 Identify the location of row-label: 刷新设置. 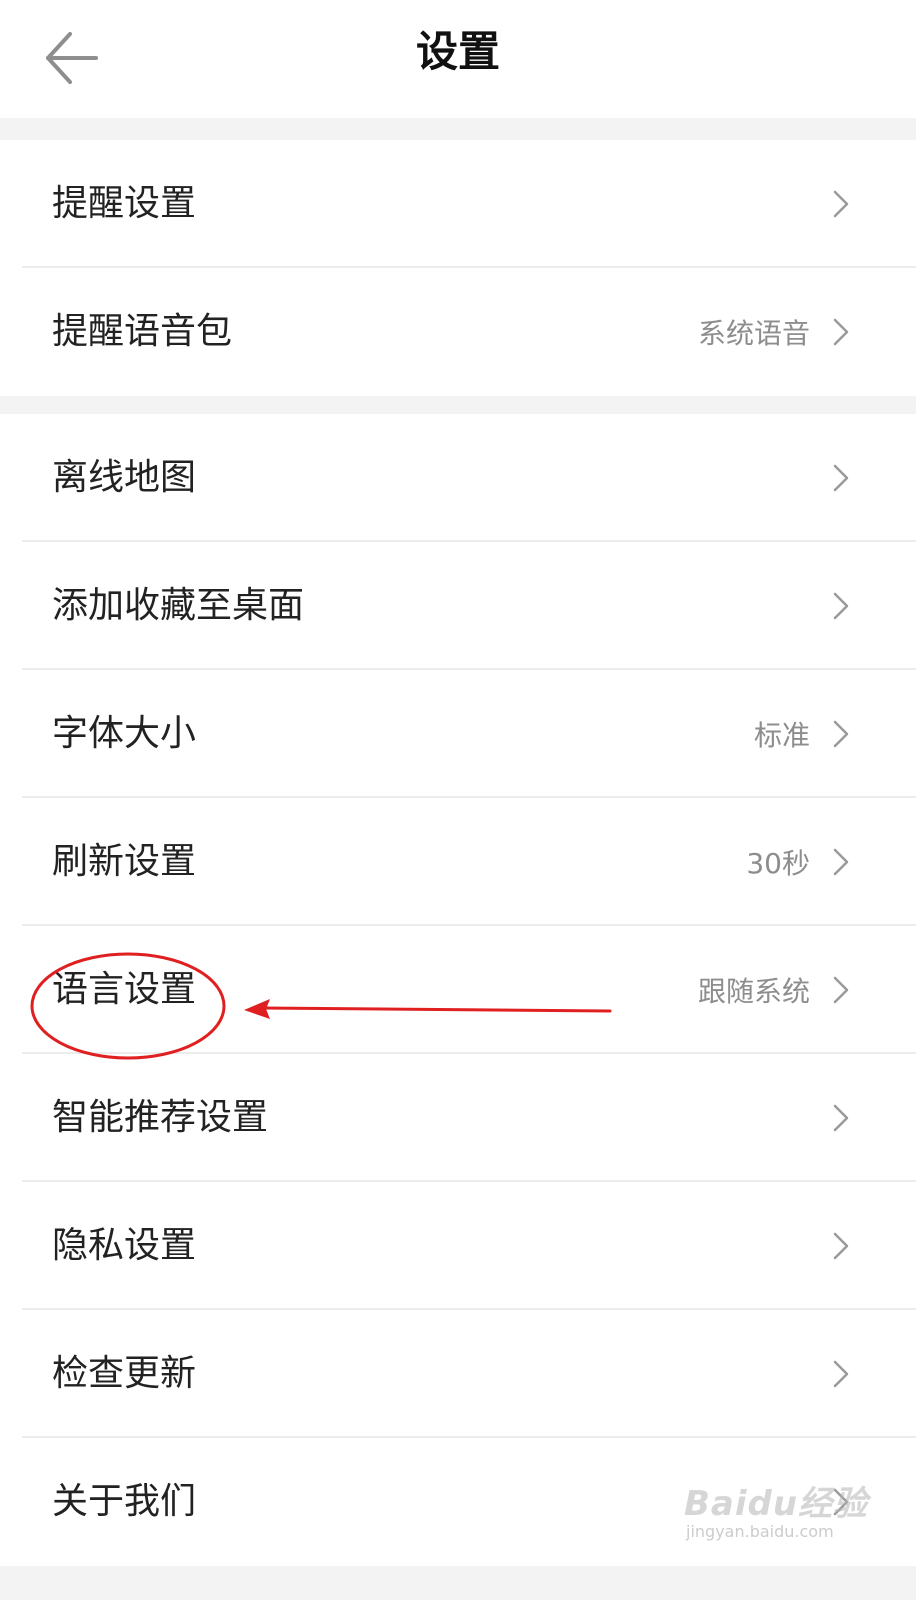
(124, 861).